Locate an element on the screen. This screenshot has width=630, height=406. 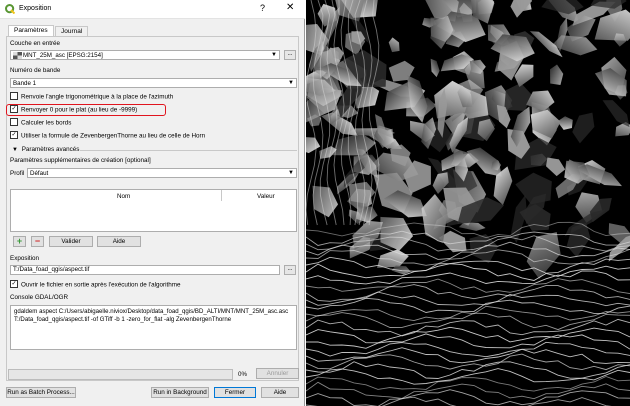
band-value: Bande 1 is located at coordinates (25, 83).